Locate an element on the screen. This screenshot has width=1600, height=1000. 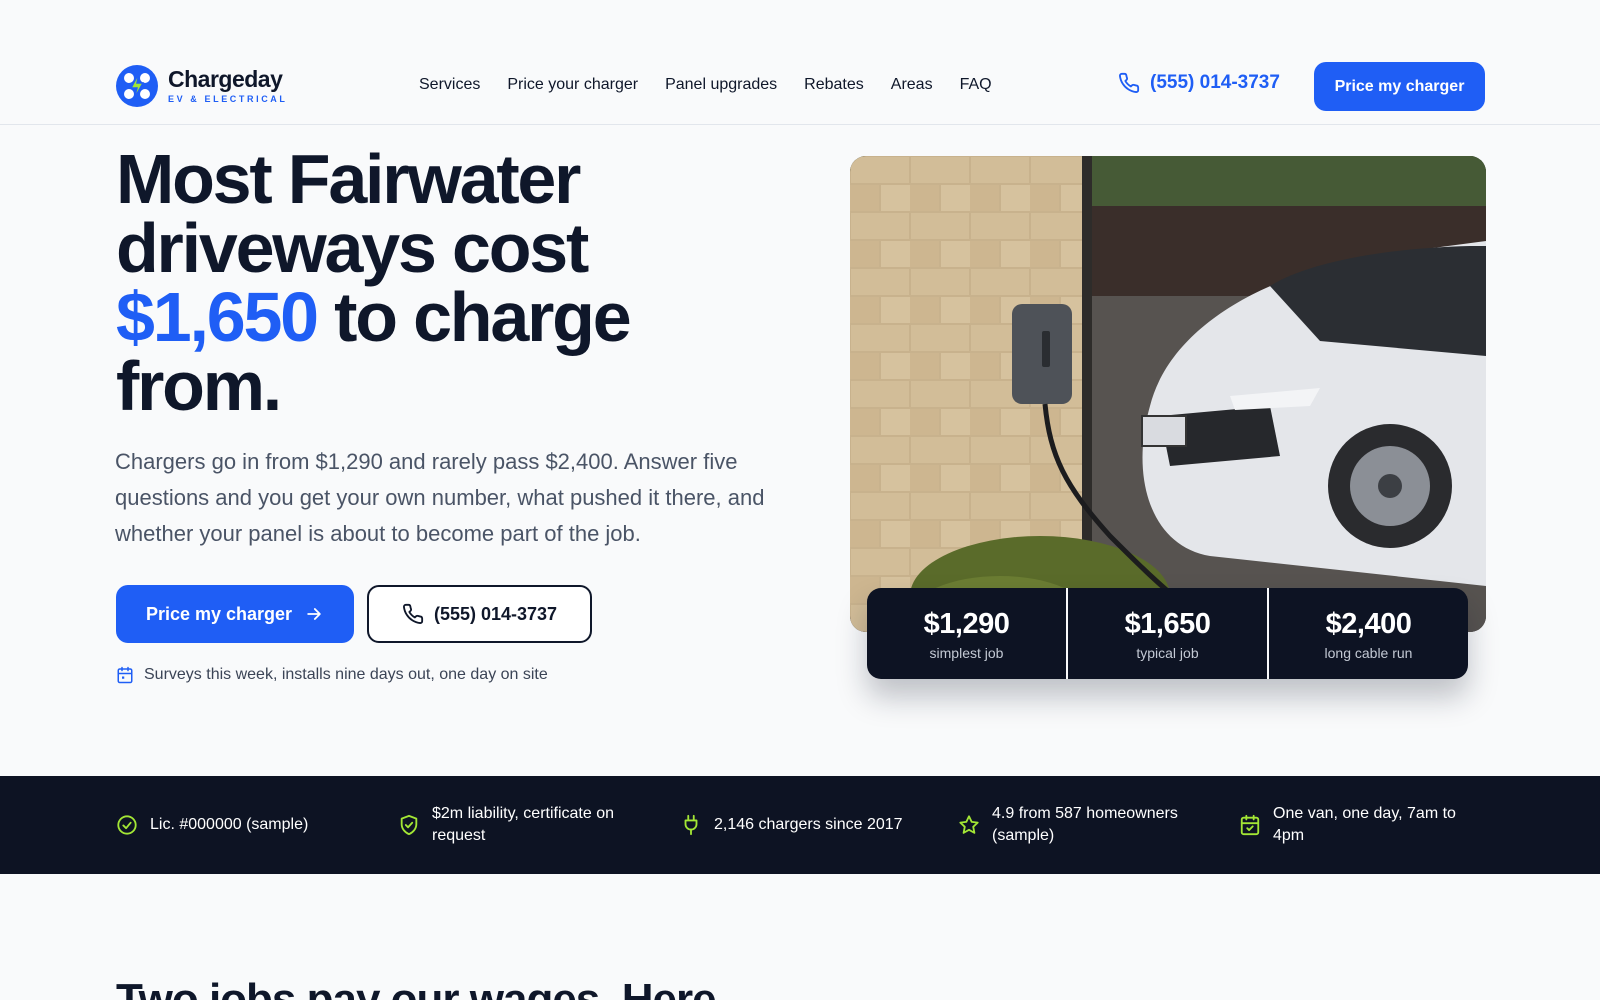
price-label: typical job is located at coordinates (1167, 652).